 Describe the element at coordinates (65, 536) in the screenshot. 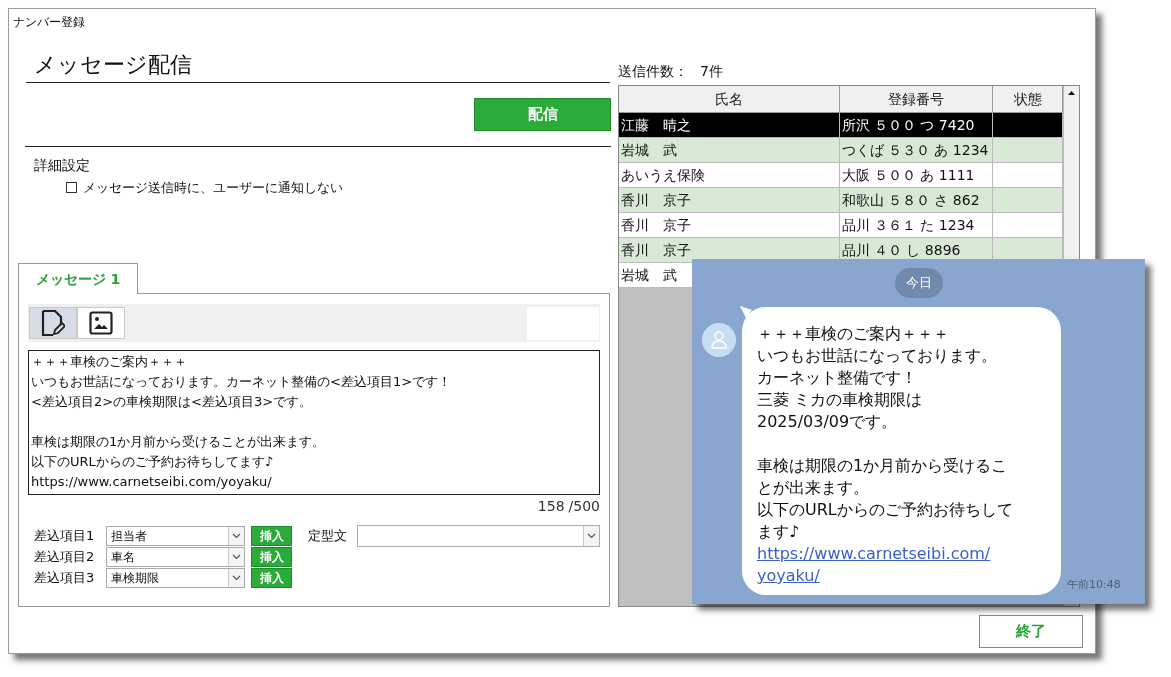

I see `field-label: 差込項目1` at that location.